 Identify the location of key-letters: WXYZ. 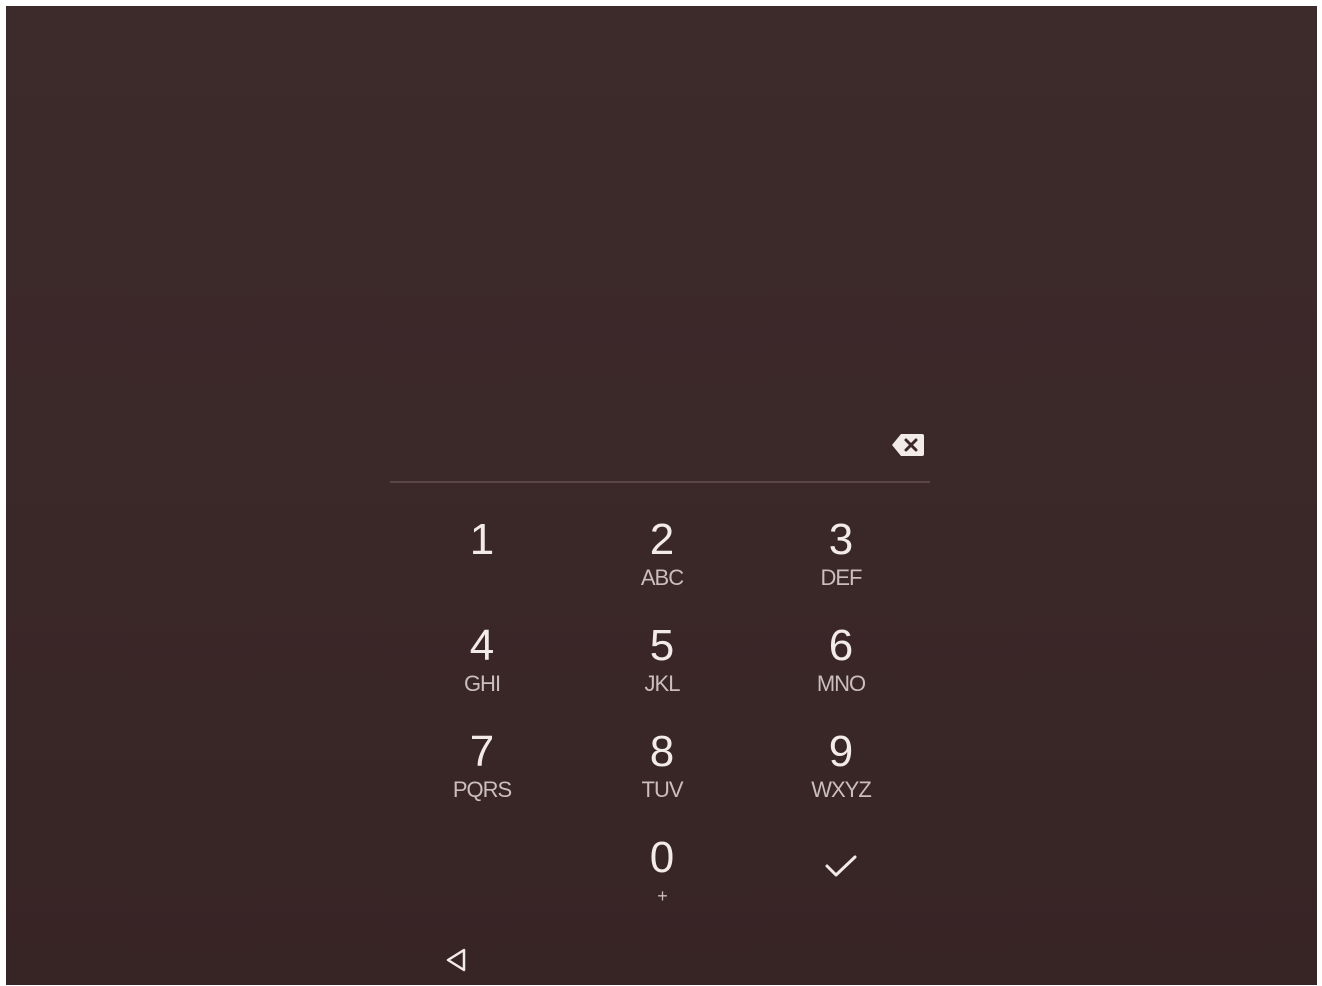
(841, 789).